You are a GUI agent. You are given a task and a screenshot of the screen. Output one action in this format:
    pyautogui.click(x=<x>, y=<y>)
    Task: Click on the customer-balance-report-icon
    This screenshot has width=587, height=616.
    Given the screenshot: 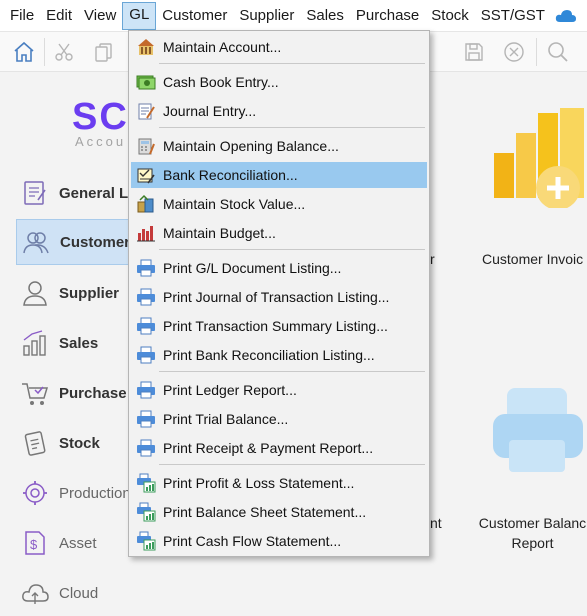 What is the action you would take?
    pyautogui.click(x=538, y=430)
    